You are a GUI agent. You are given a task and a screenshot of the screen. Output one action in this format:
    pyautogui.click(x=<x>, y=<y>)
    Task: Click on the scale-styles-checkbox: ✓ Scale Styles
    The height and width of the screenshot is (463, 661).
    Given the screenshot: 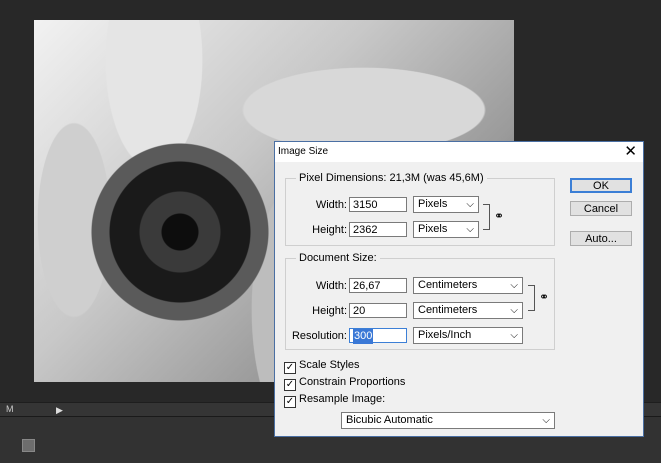 What is the action you would take?
    pyautogui.click(x=322, y=366)
    